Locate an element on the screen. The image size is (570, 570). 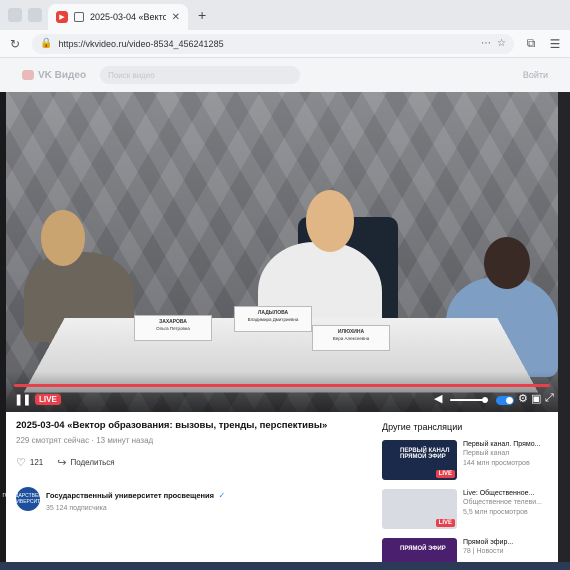
reload-icon: ↻ is located at coordinates (15, 44).